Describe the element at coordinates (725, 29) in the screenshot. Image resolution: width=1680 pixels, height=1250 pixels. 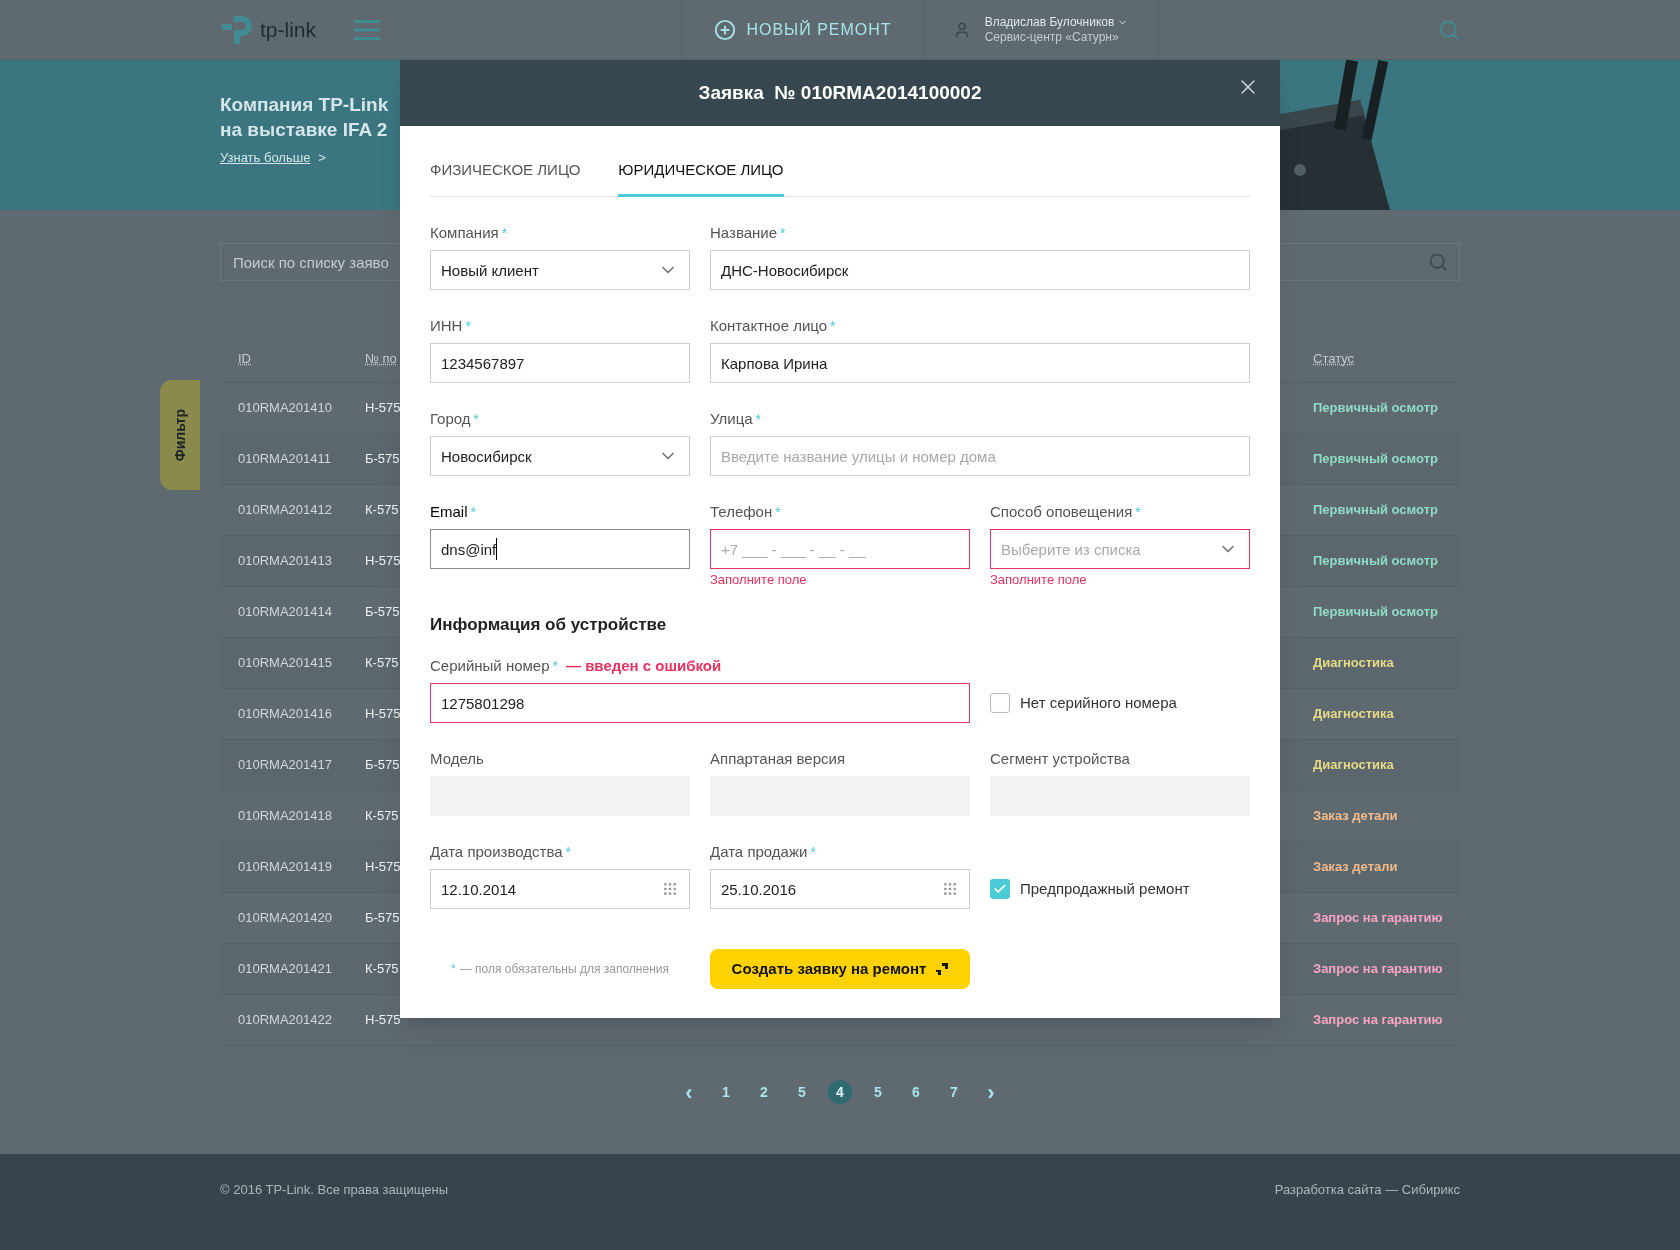
I see `plus-icon` at that location.